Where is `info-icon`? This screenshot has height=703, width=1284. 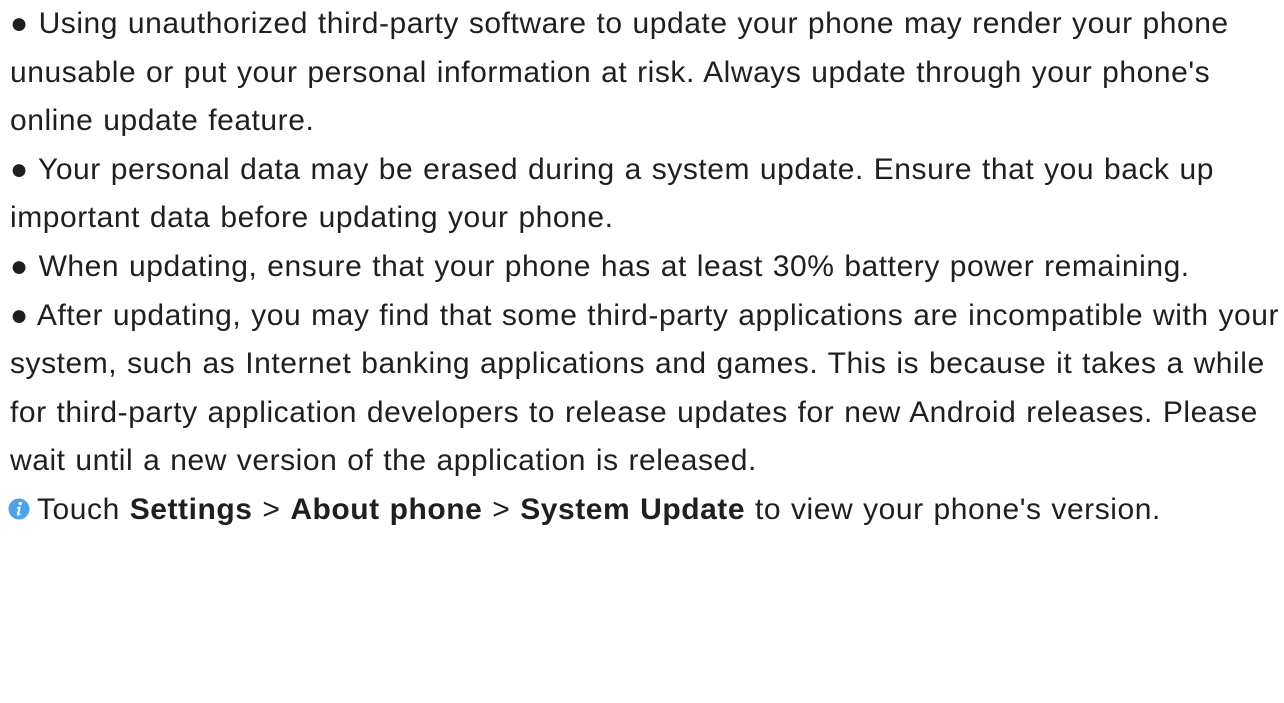
info-icon is located at coordinates (19, 509).